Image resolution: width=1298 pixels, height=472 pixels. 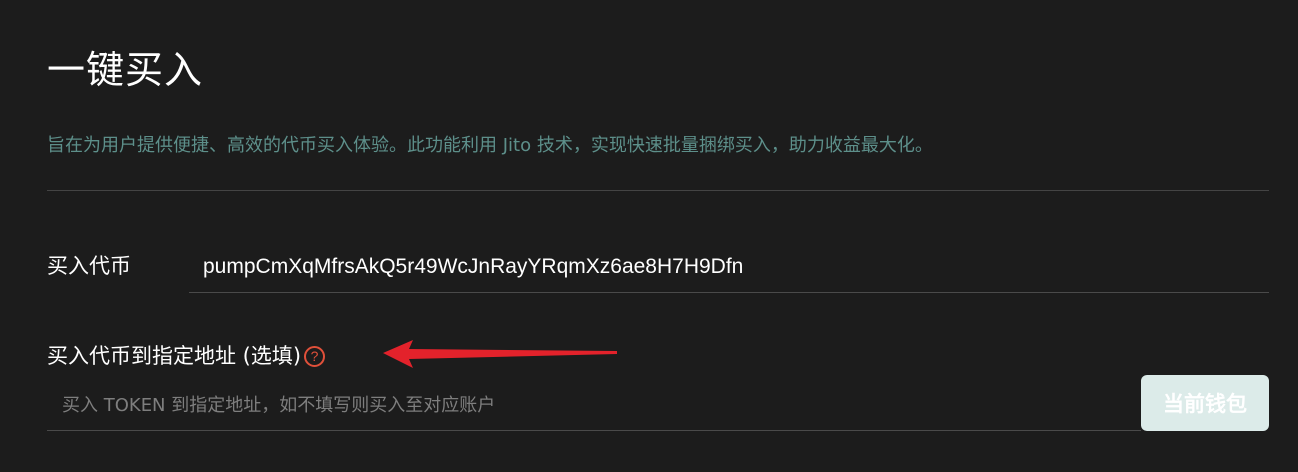 I want to click on address-label-row: 买入代币到指定地址 (选填) ?, so click(x=186, y=356).